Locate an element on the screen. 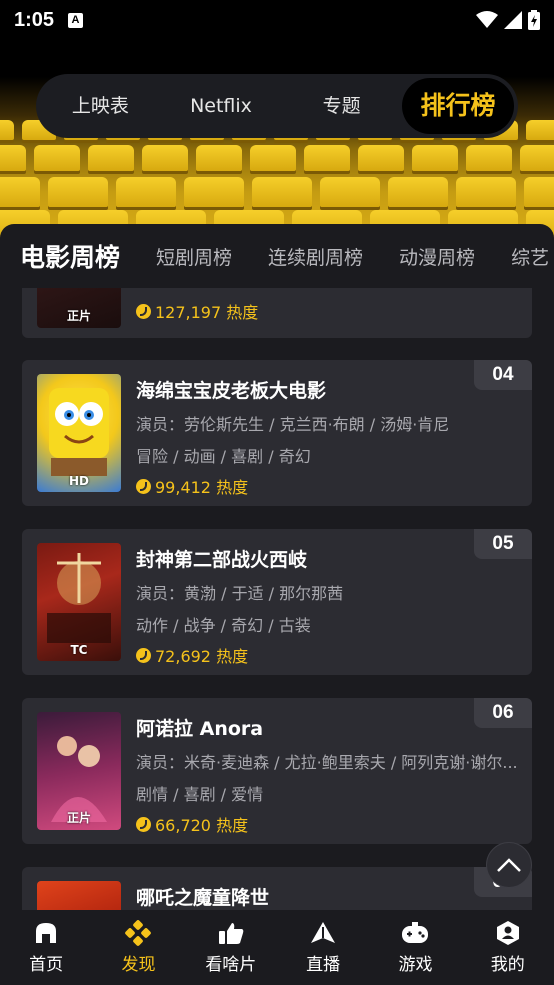 The height and width of the screenshot is (985, 554). tab-variety: 综艺 is located at coordinates (530, 256).